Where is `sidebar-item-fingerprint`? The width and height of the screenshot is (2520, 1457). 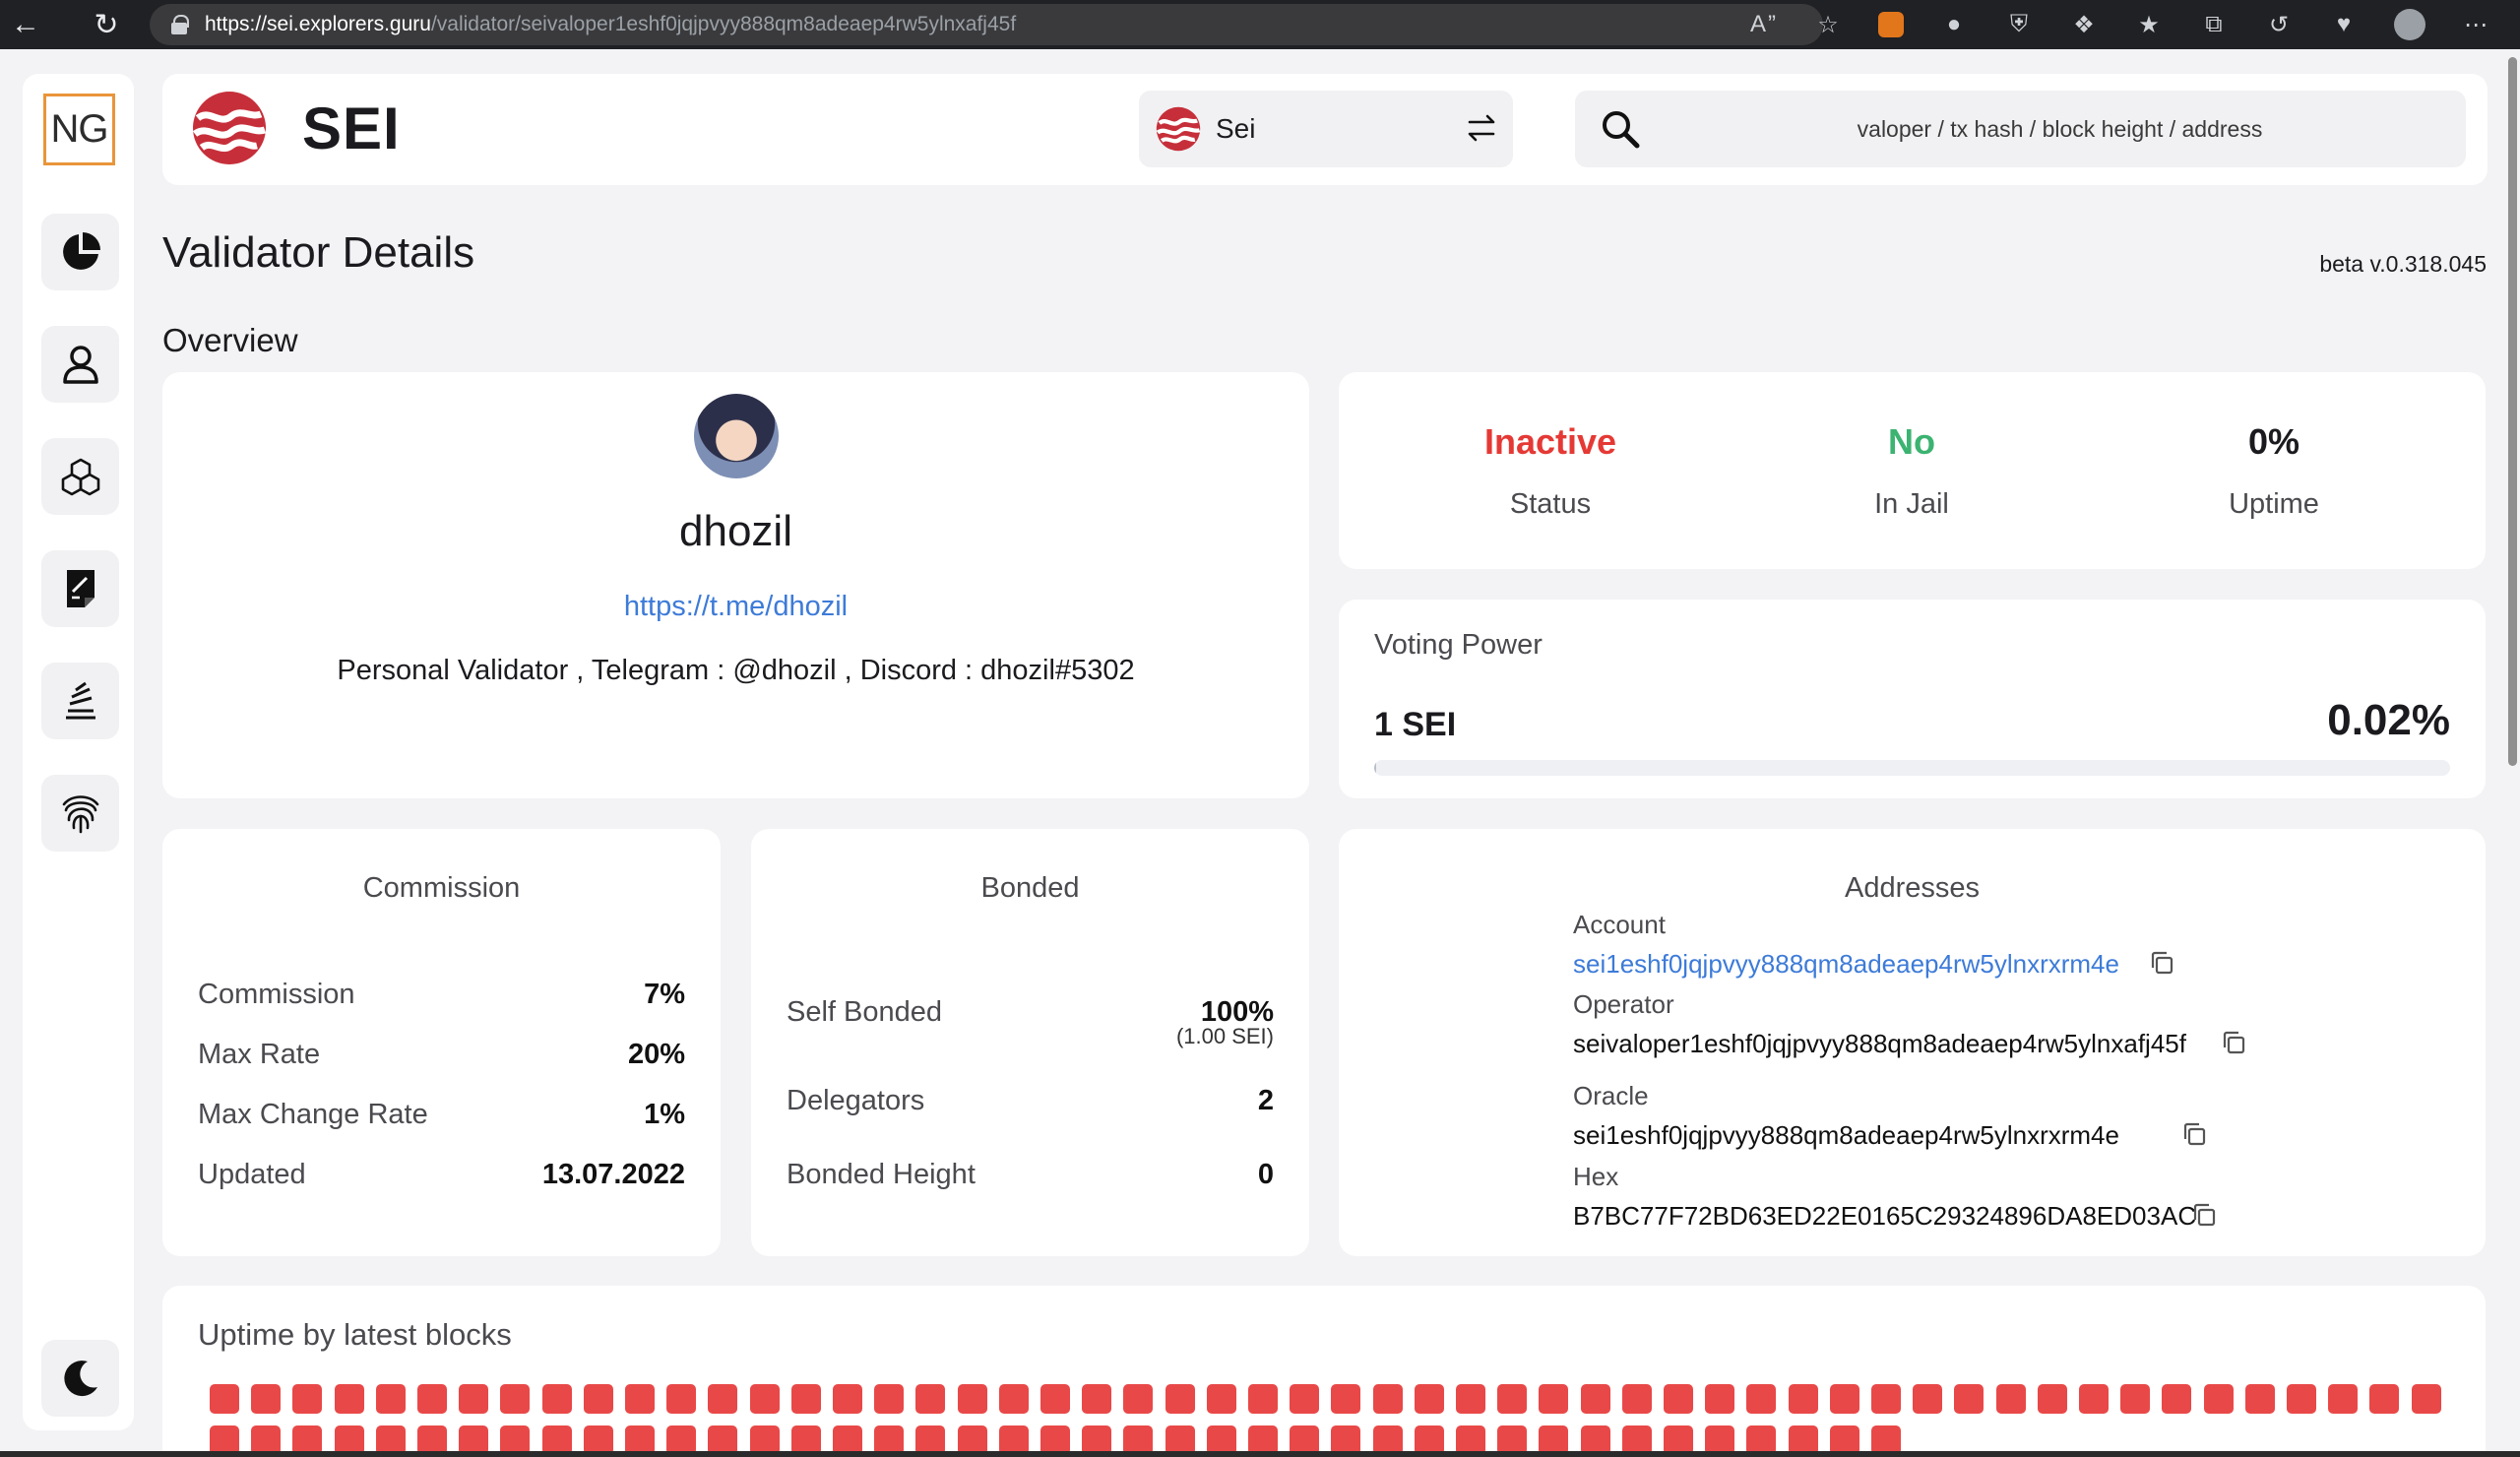 sidebar-item-fingerprint is located at coordinates (80, 813).